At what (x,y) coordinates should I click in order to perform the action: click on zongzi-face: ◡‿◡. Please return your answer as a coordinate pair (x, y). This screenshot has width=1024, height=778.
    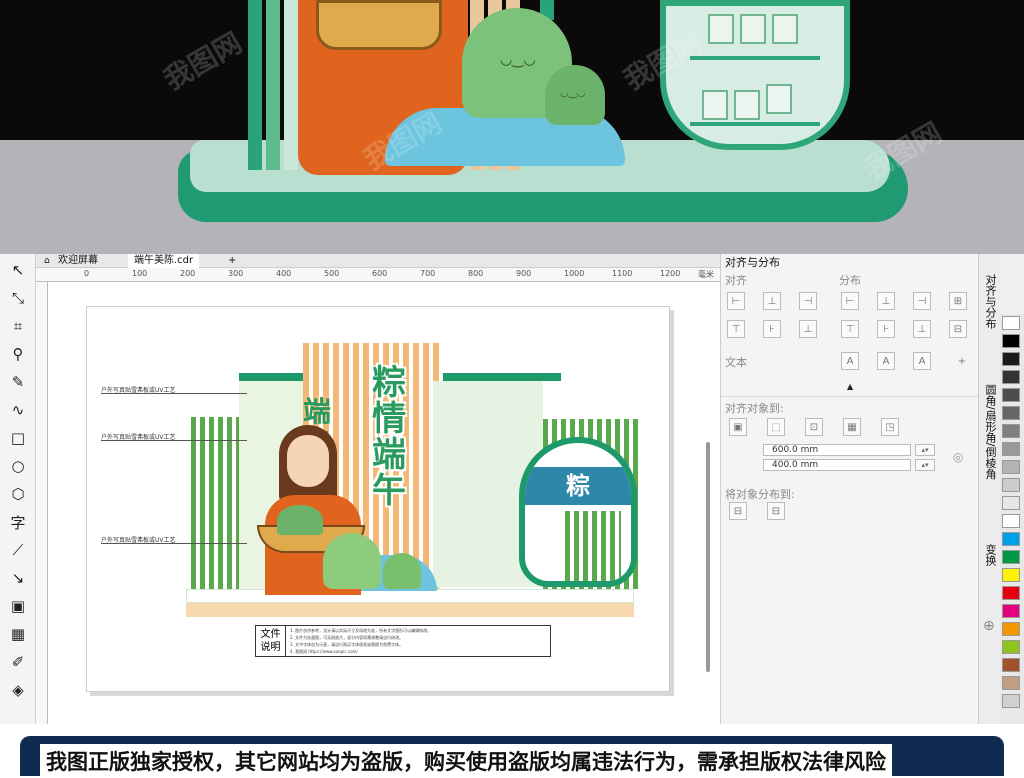
    Looking at the image, I should click on (518, 60).